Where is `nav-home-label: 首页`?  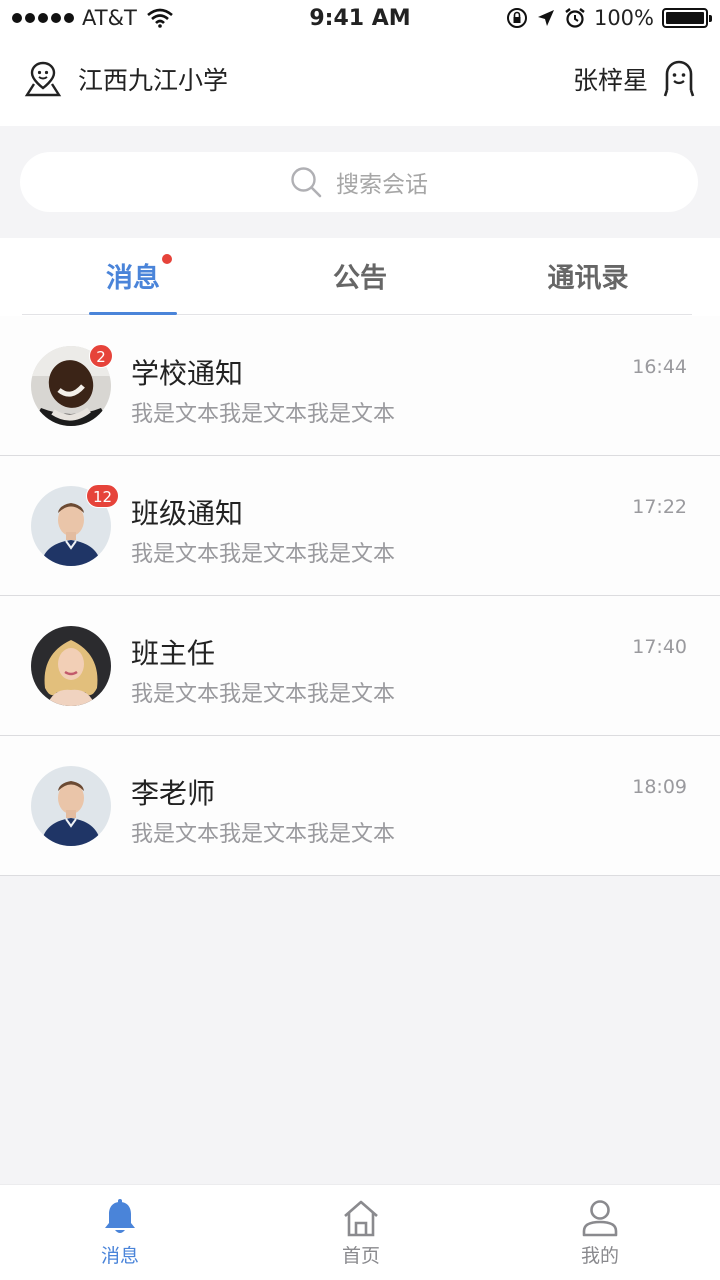
nav-home-label: 首页 is located at coordinates (360, 1256).